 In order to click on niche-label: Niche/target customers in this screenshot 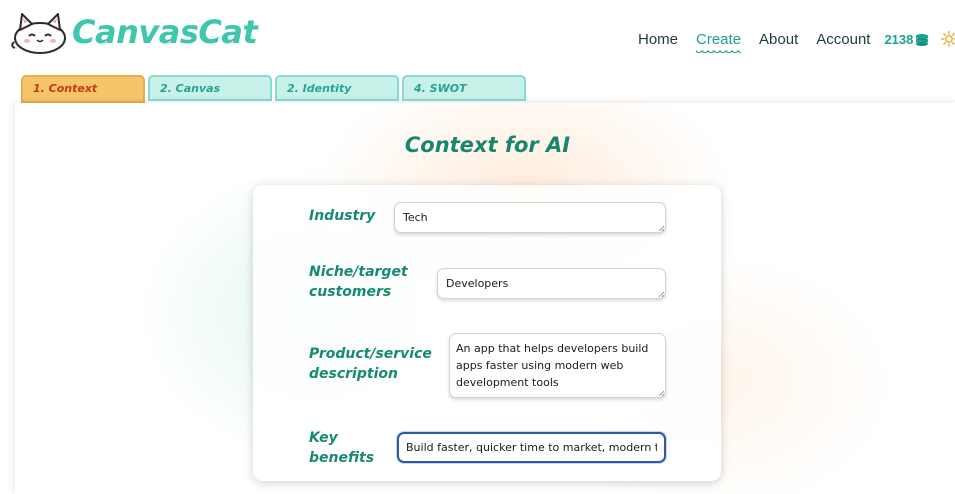, I will do `click(358, 282)`.